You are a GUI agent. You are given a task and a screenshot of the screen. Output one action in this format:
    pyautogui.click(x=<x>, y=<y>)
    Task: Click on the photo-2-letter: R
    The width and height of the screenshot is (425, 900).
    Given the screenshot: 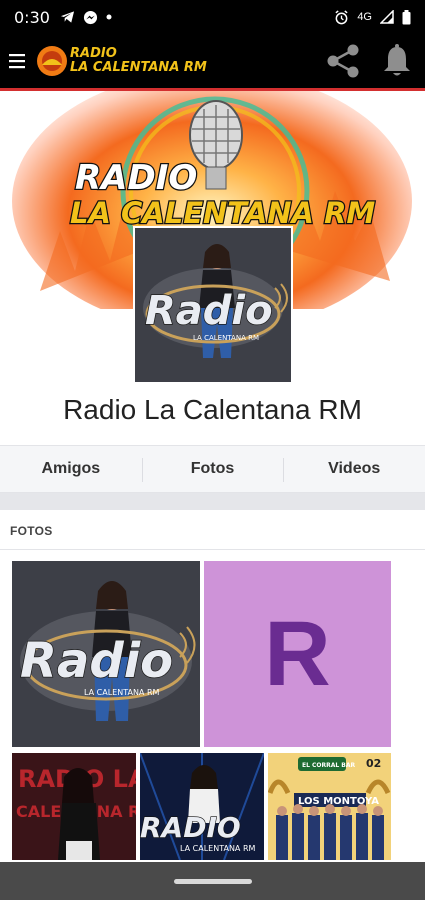 What is the action you would take?
    pyautogui.click(x=297, y=653)
    